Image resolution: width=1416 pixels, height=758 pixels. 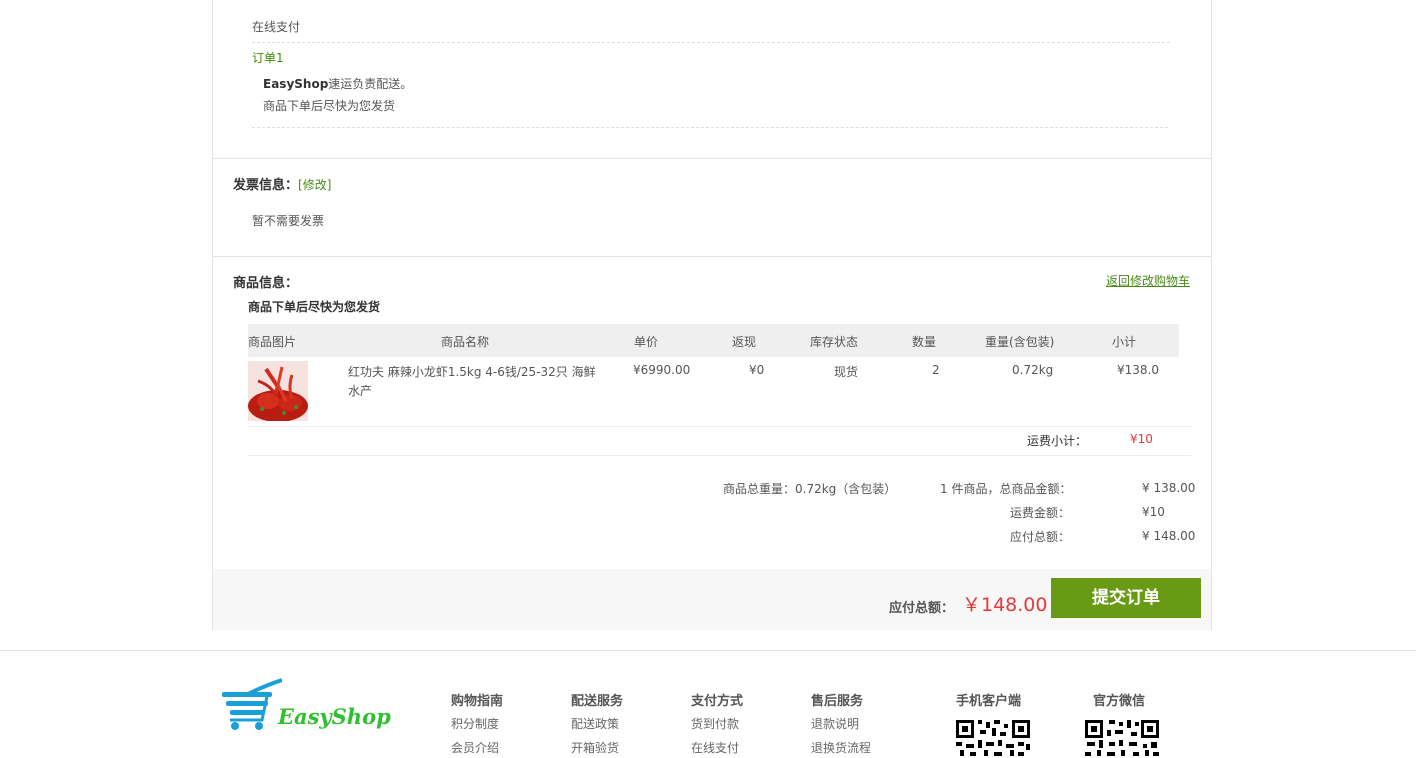 I want to click on footer-column-title: 售后服务, so click(x=837, y=701).